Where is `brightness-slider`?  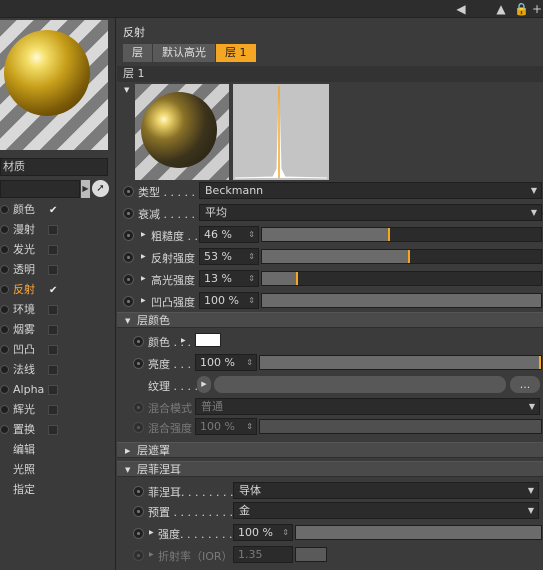
brightness-slider is located at coordinates (400, 362).